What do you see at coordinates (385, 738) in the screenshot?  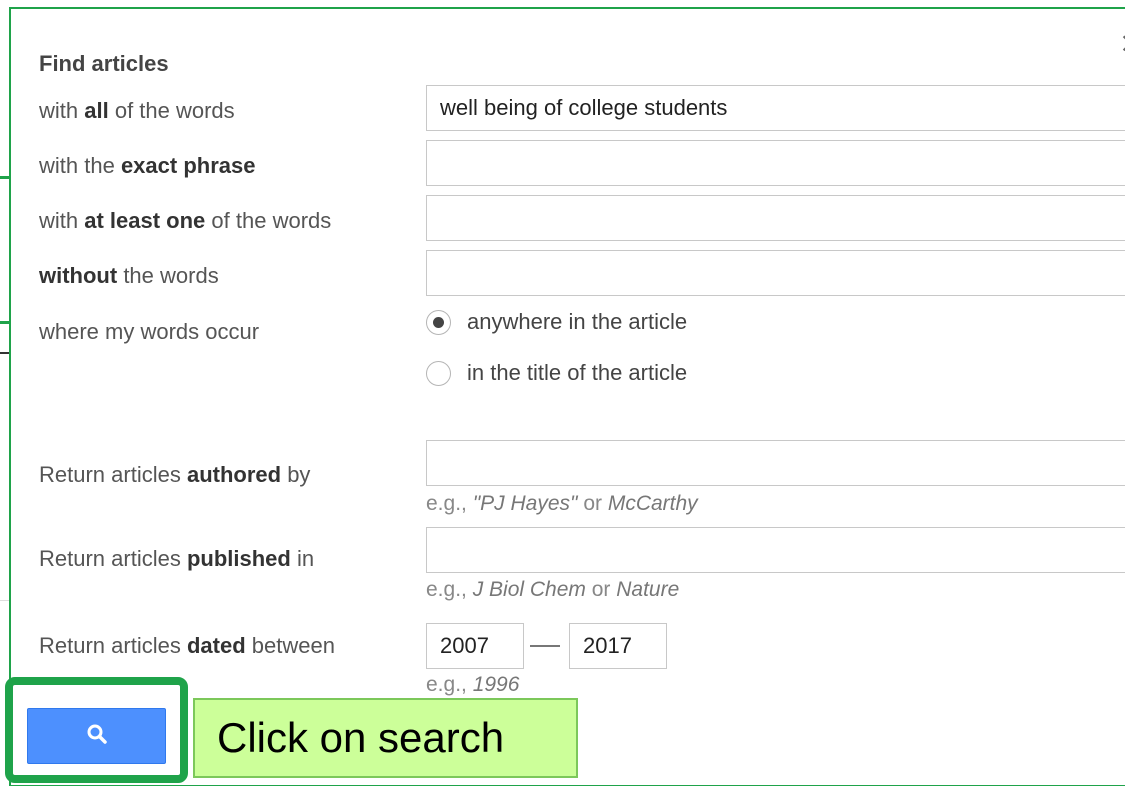 I see `instruction-callout: Click on search` at bounding box center [385, 738].